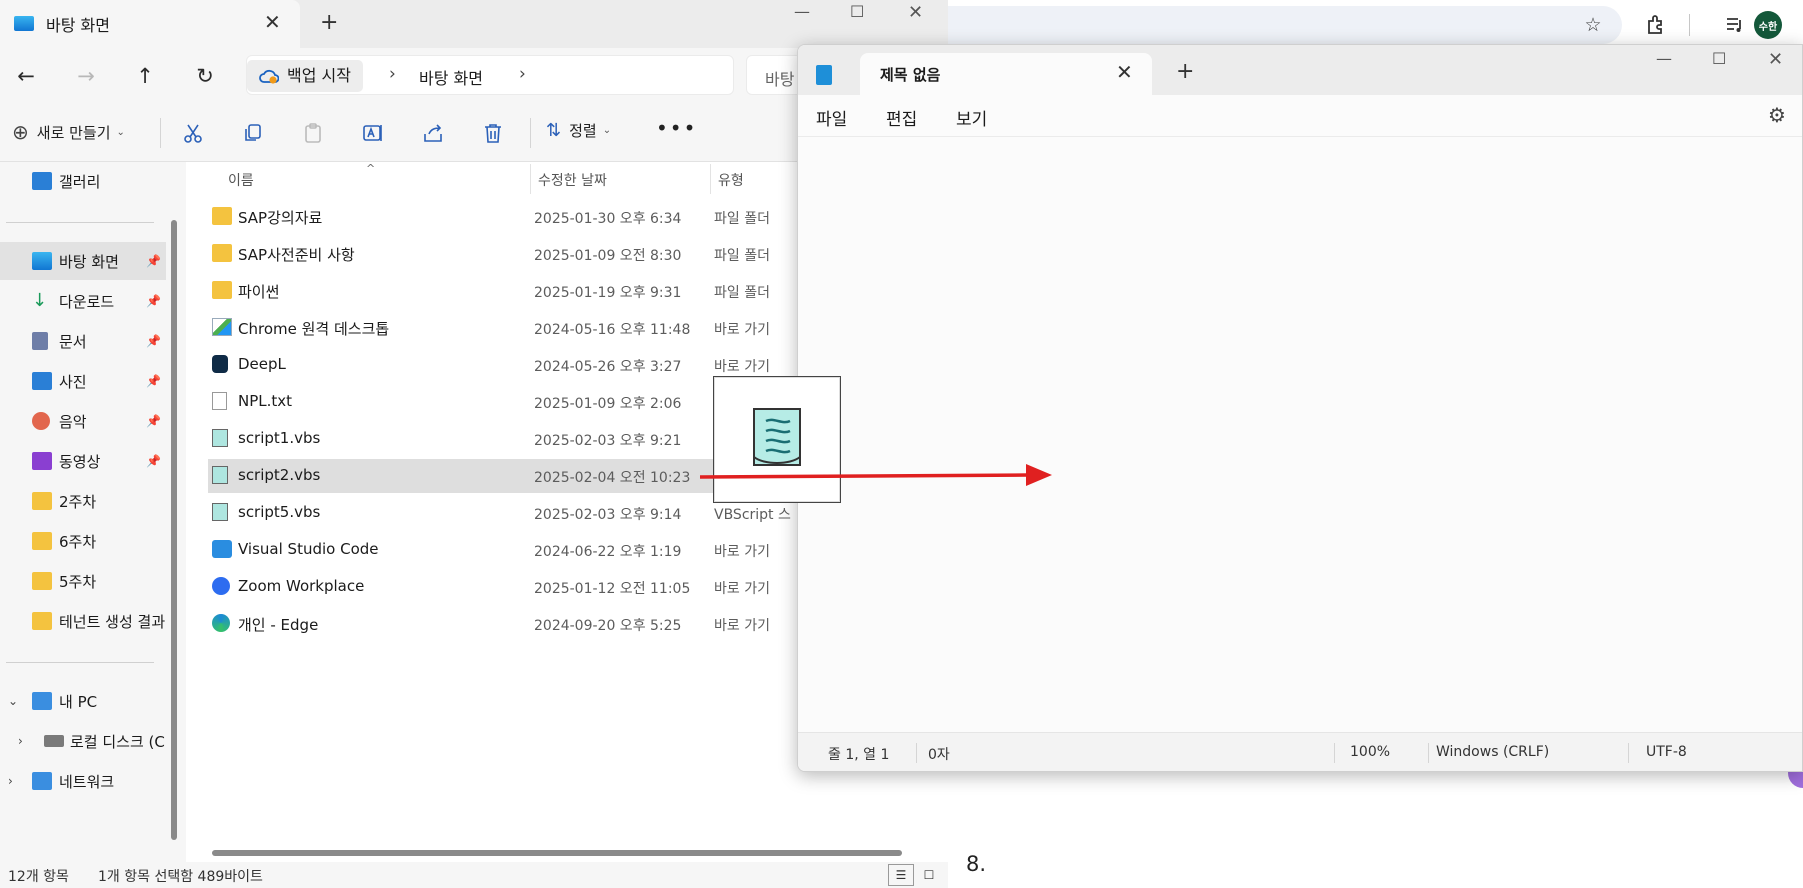 This screenshot has width=1803, height=888. Describe the element at coordinates (1334, 753) in the screenshot. I see `status-separator` at that location.